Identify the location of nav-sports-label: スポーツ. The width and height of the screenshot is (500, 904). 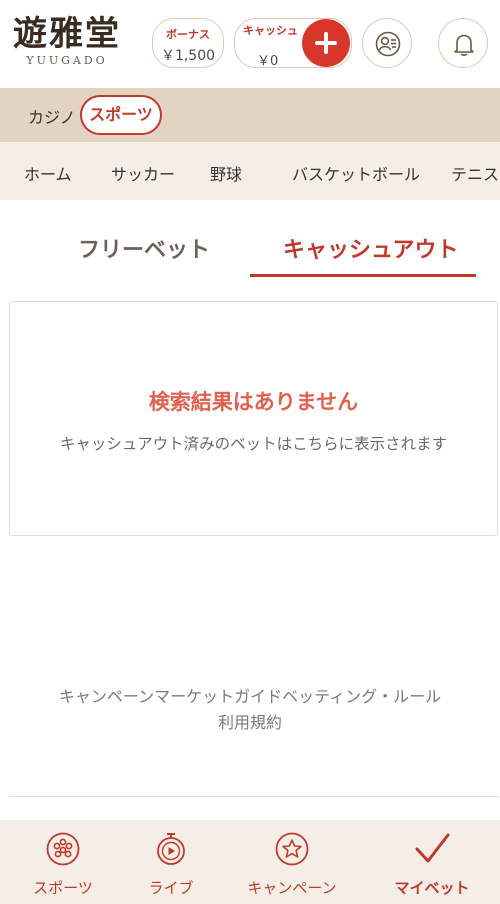
(63, 888).